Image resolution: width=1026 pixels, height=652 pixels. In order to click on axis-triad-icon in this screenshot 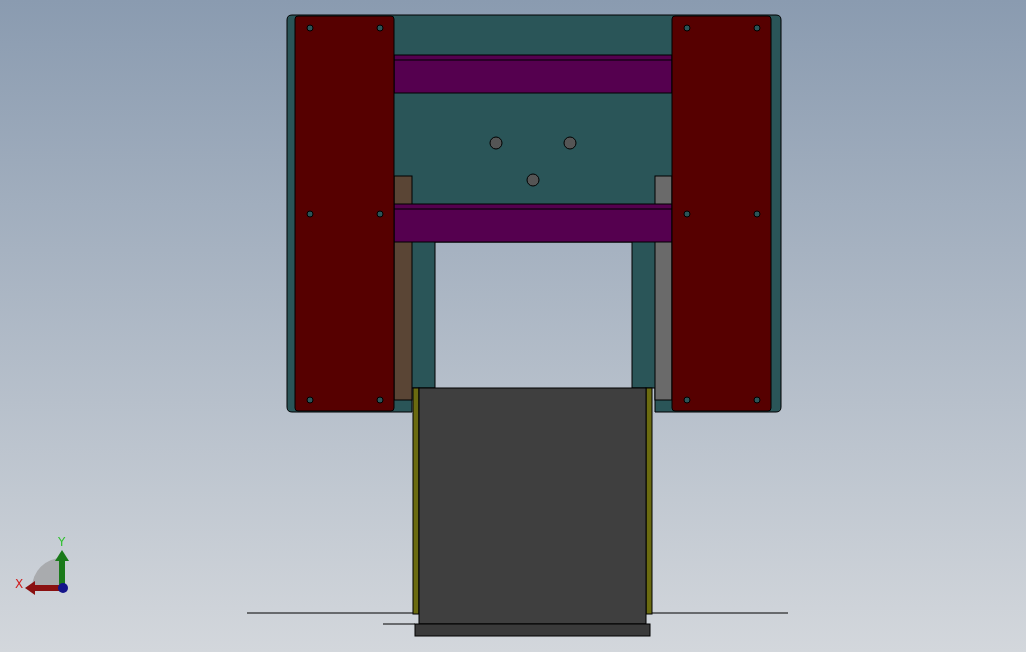, I will do `click(47, 572)`.